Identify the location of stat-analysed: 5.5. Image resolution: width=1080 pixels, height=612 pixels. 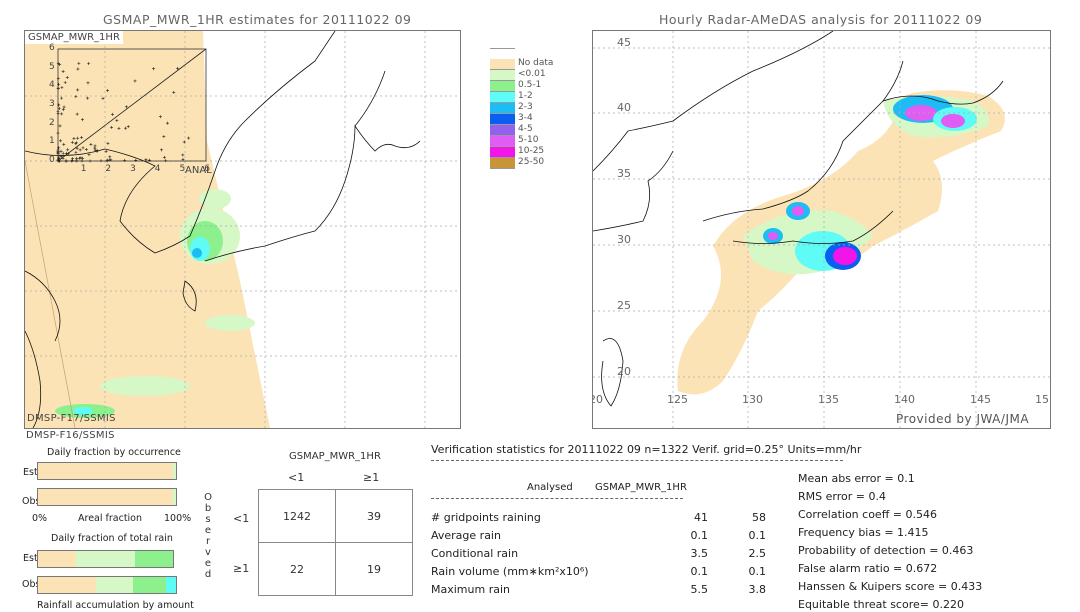
(699, 589).